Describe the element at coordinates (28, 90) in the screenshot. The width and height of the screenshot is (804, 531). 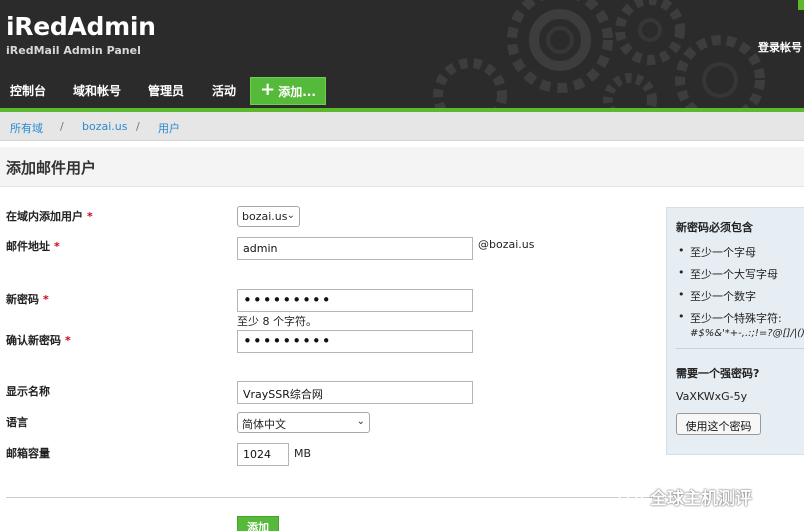
I see `nav-dashboard: 控制台` at that location.